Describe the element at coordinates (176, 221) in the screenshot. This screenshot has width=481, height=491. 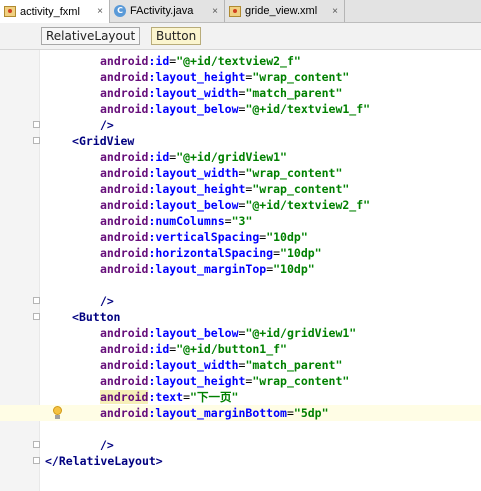
I see `code-line: android:numColumns="3"` at that location.